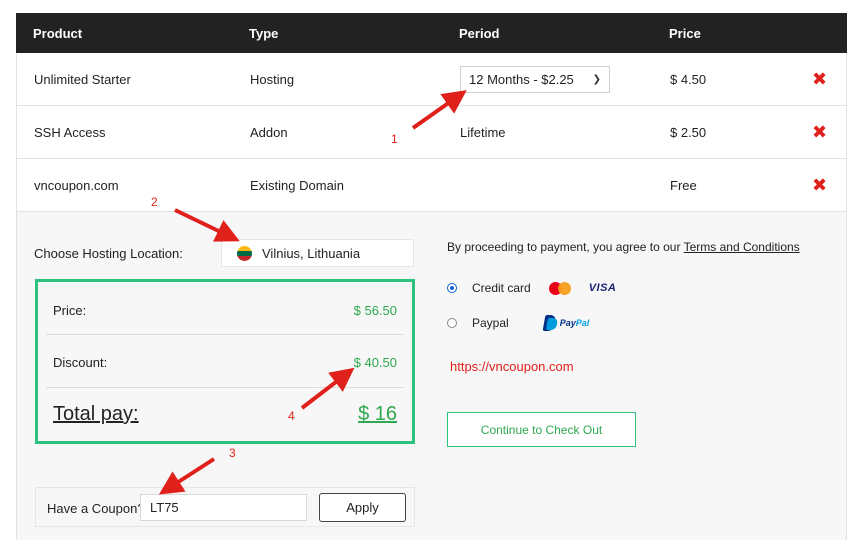 The height and width of the screenshot is (540, 860). What do you see at coordinates (541, 429) in the screenshot?
I see `continue-checkout-button: Continue to Check Out` at bounding box center [541, 429].